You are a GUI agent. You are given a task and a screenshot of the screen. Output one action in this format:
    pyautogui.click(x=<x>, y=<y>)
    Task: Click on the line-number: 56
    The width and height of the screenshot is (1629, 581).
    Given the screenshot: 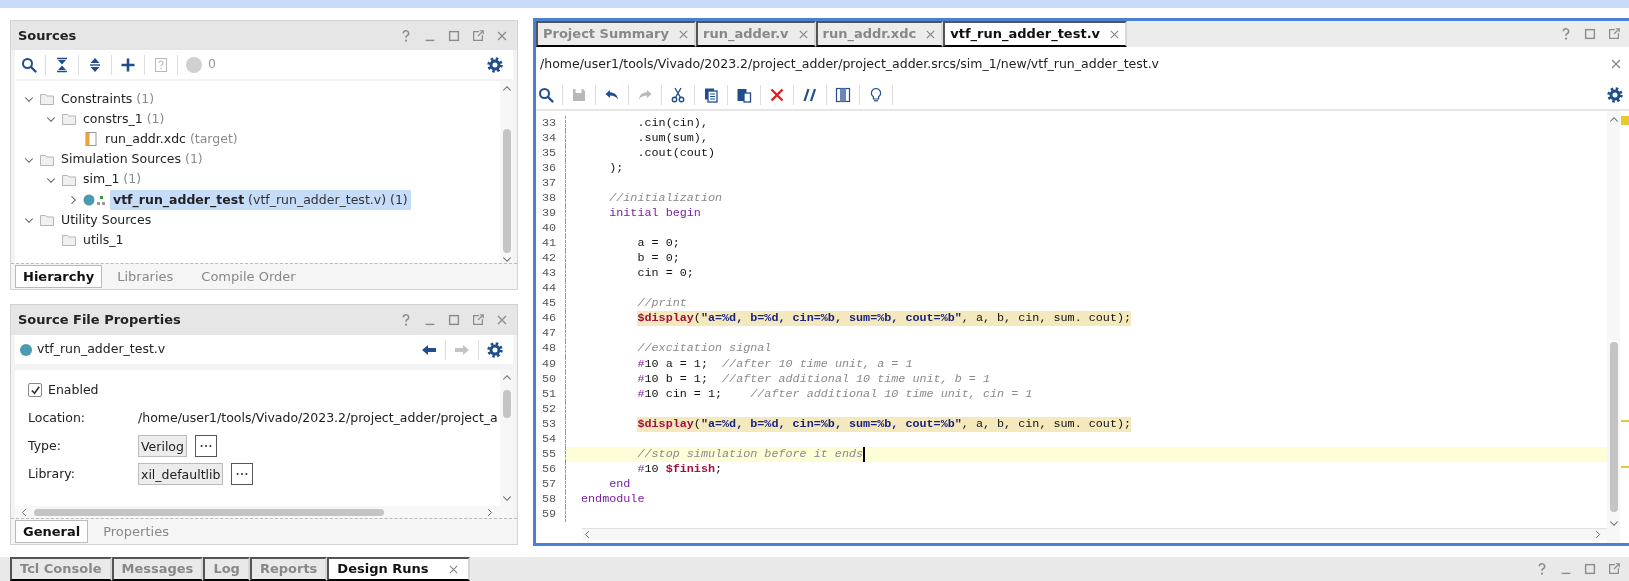 What is the action you would take?
    pyautogui.click(x=551, y=469)
    